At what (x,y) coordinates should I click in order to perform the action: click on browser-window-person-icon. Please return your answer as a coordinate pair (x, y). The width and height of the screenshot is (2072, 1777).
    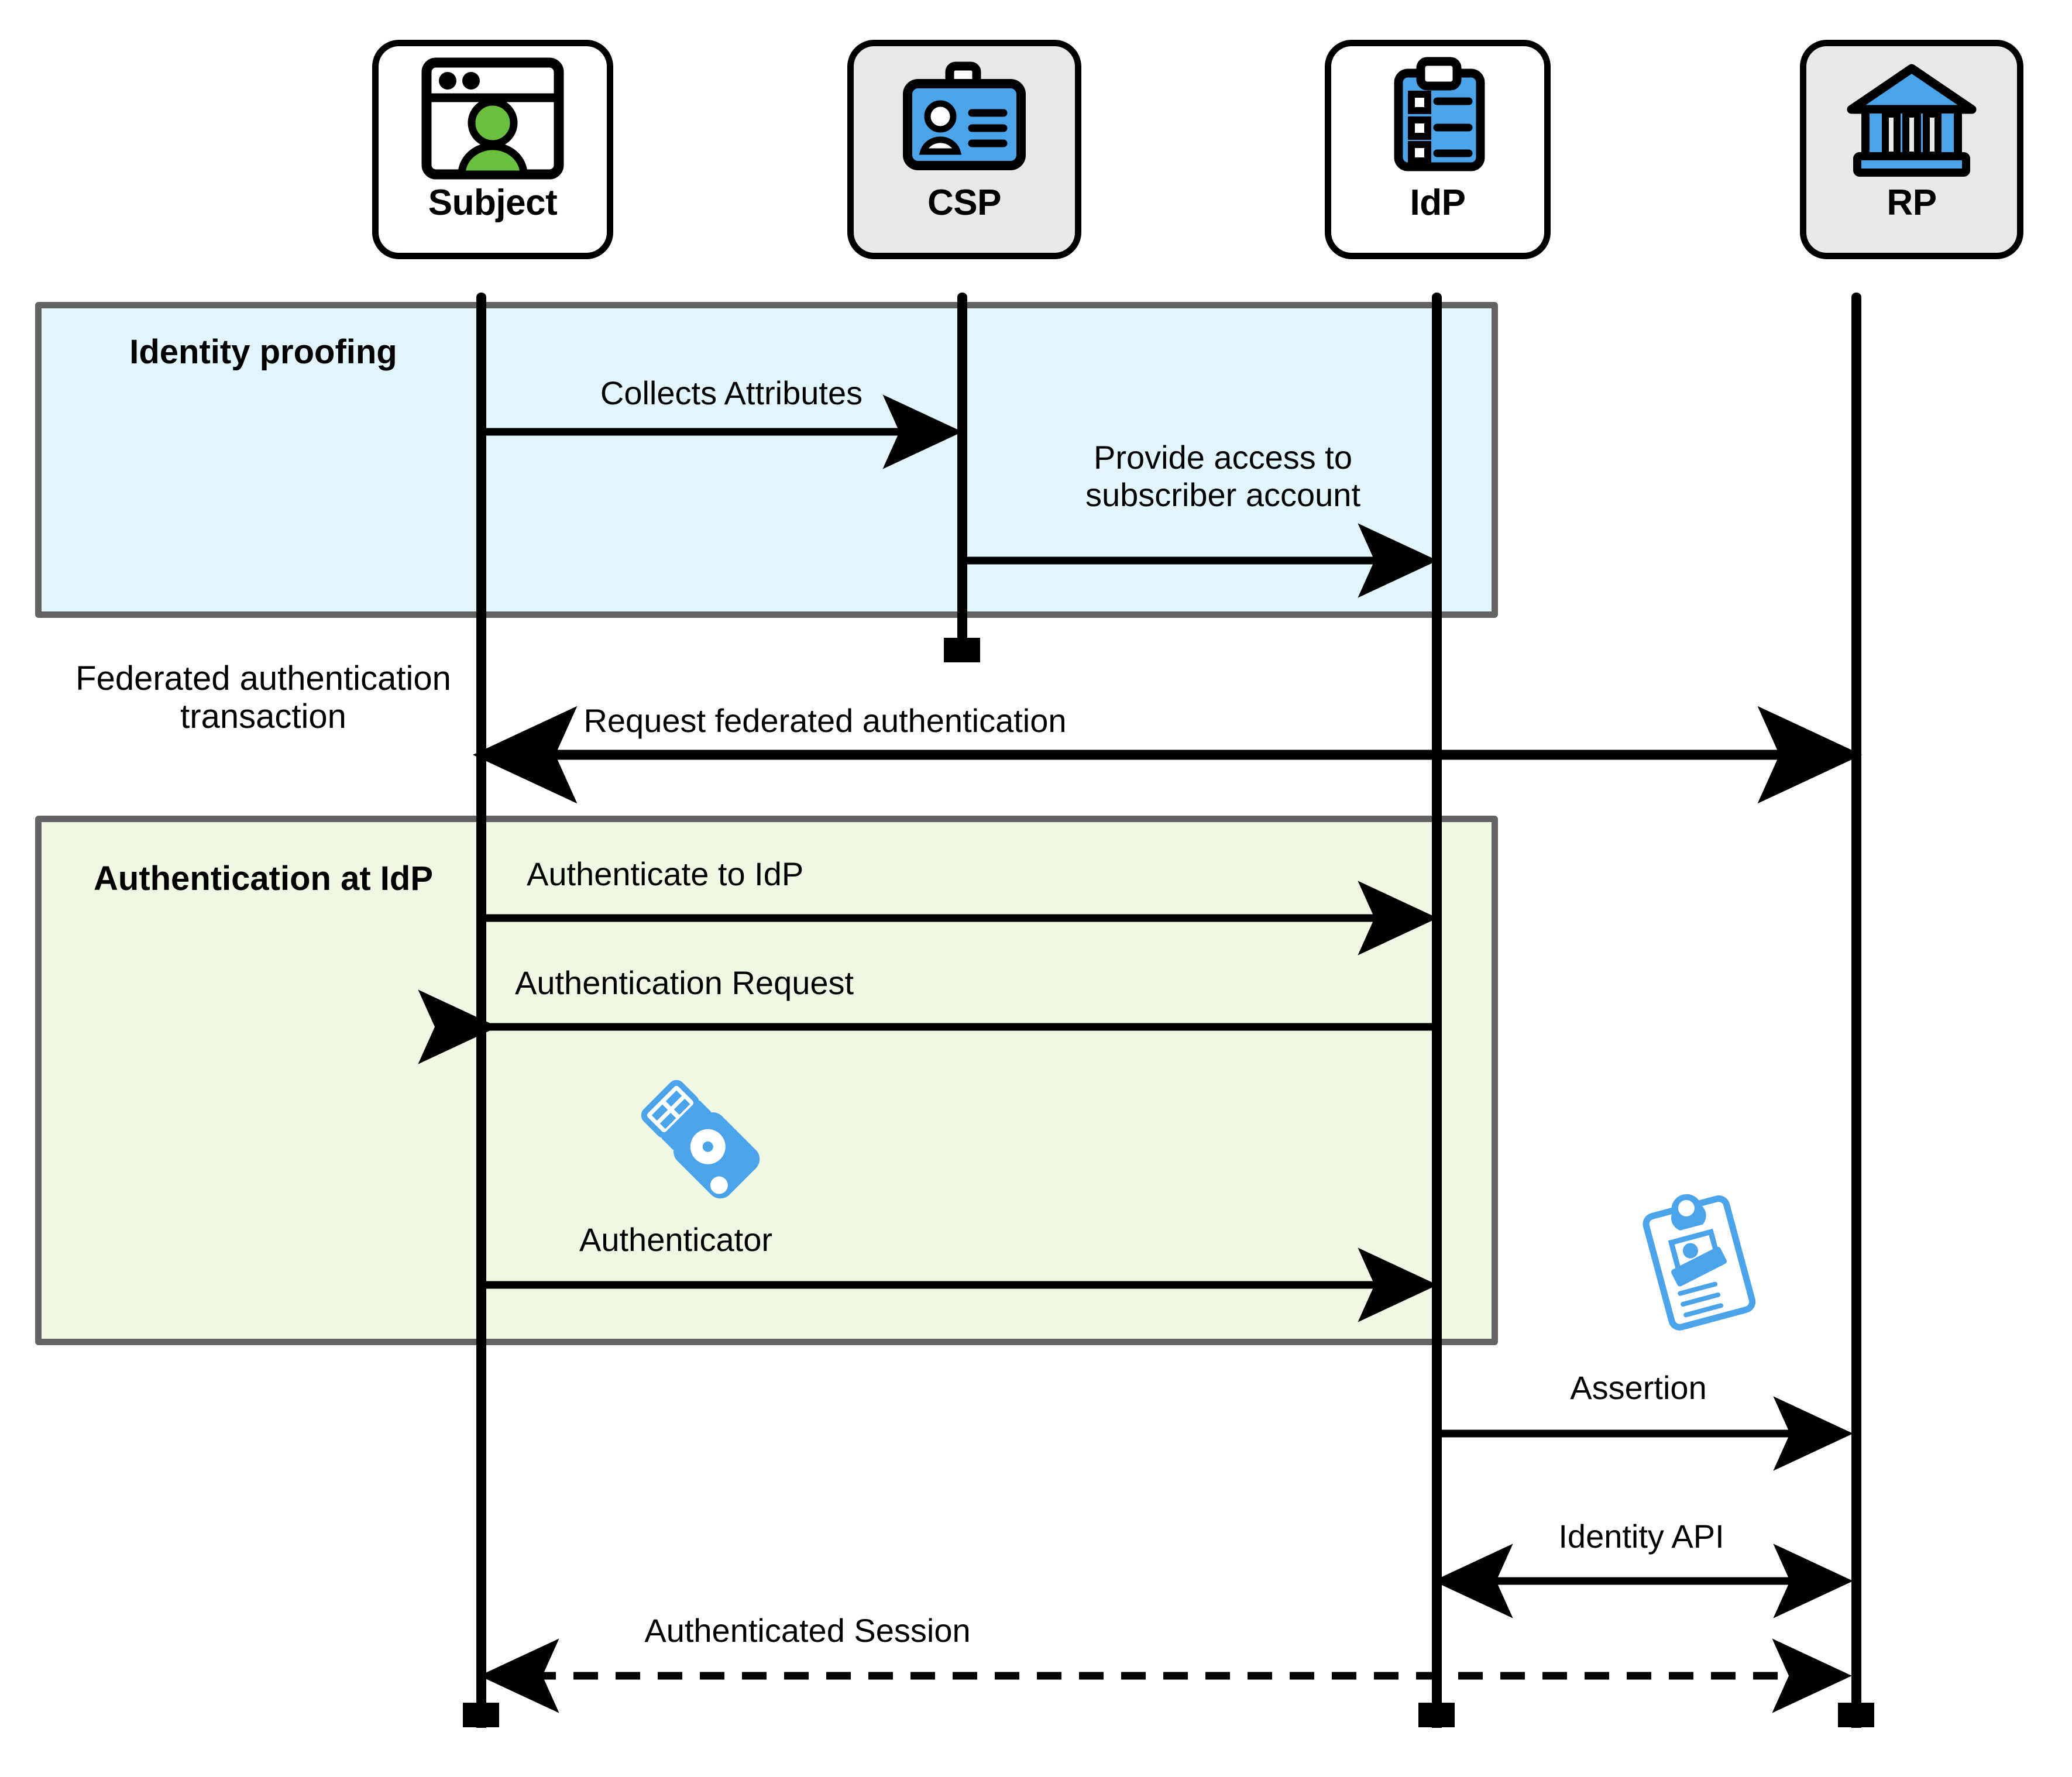
    Looking at the image, I should click on (493, 118).